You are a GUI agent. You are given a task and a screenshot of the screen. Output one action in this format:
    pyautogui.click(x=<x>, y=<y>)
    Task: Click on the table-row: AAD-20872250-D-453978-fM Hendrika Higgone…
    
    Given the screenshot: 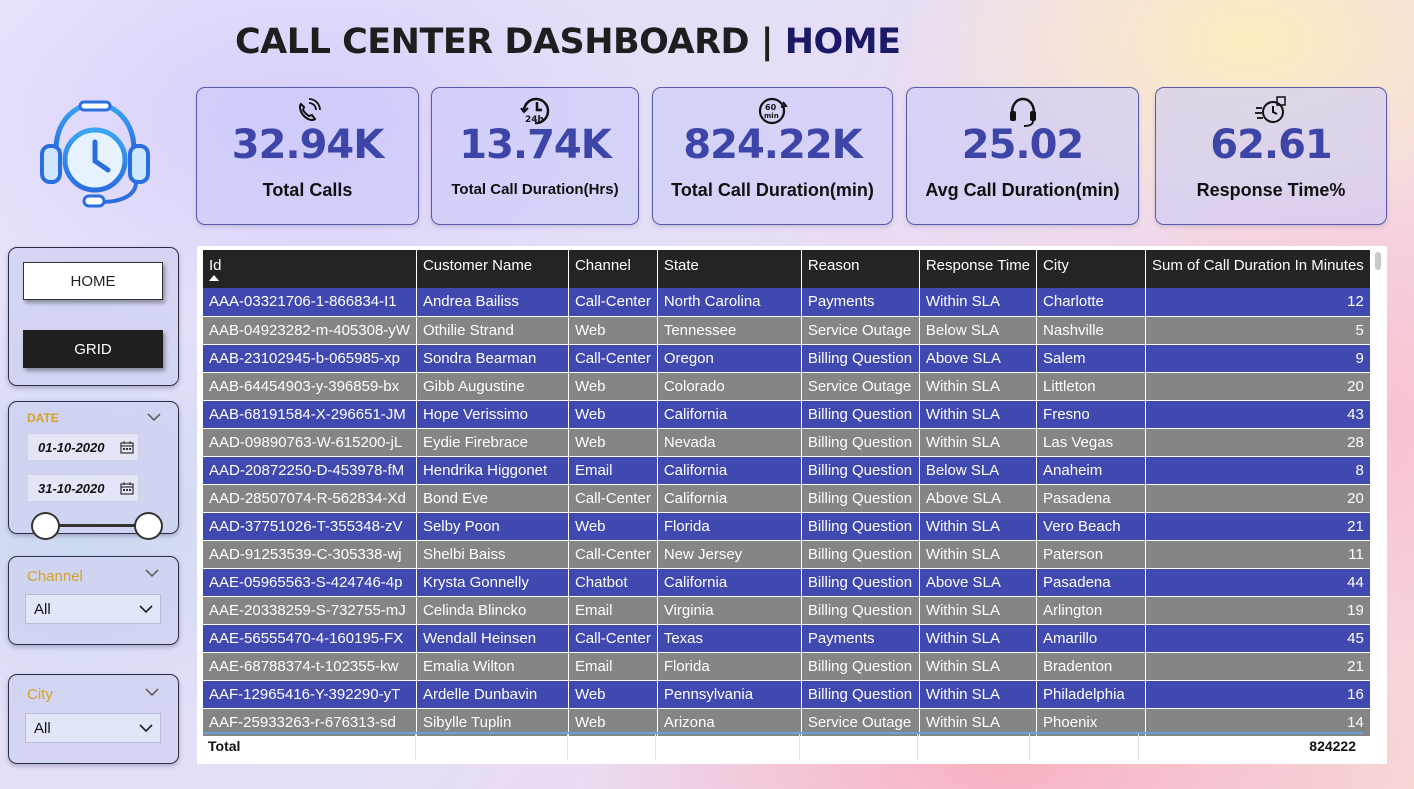 What is the action you would take?
    pyautogui.click(x=787, y=470)
    